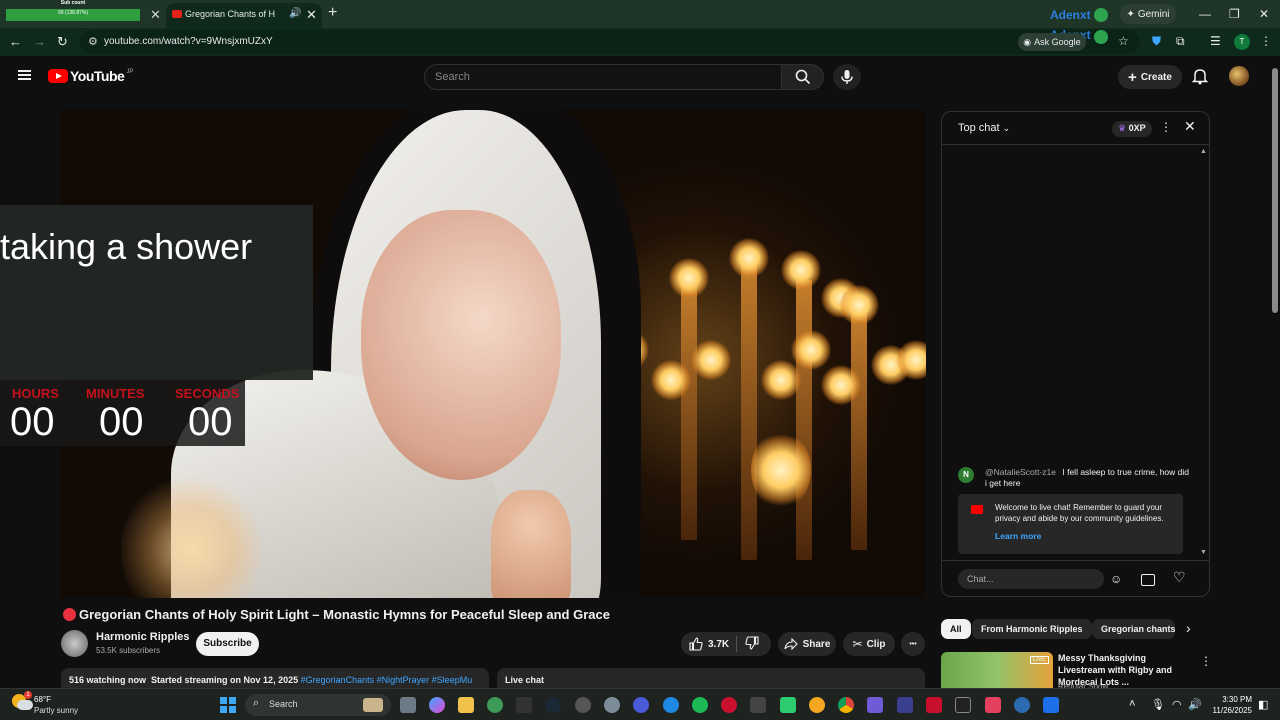  Describe the element at coordinates (913, 644) in the screenshot. I see `more-actions-button: •••` at that location.